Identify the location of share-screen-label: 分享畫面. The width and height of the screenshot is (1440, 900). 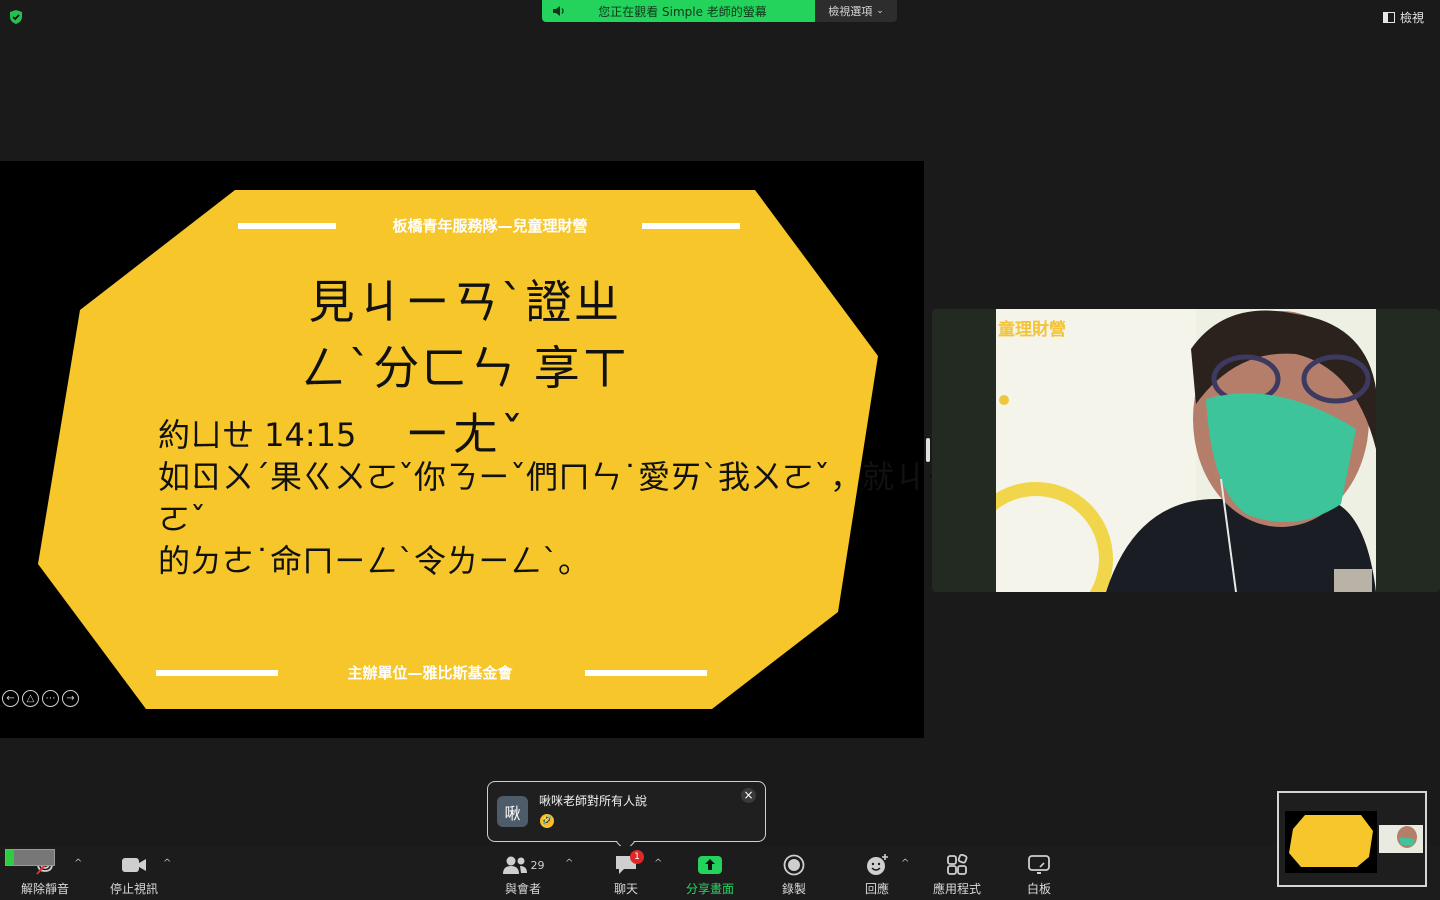
(709, 889).